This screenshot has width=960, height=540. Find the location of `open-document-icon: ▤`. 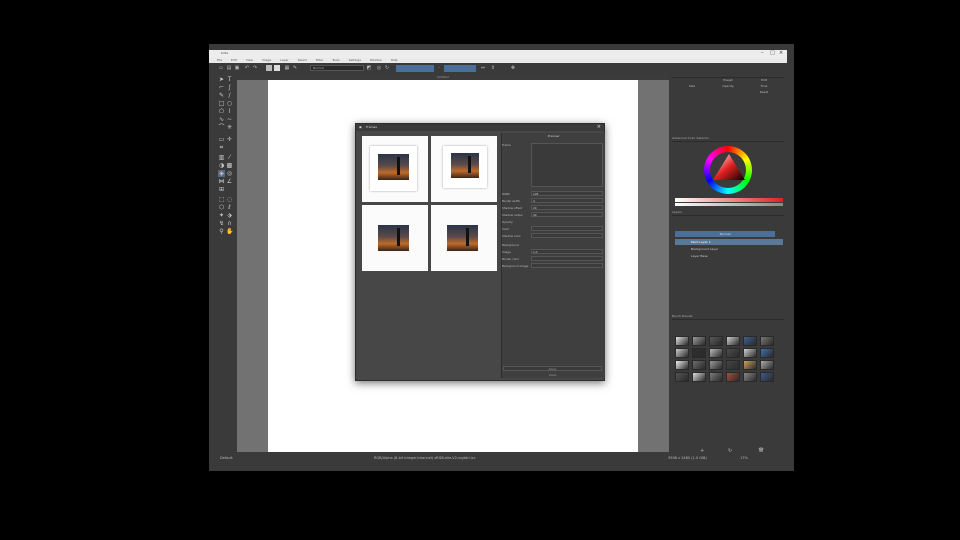

open-document-icon: ▤ is located at coordinates (229, 68).